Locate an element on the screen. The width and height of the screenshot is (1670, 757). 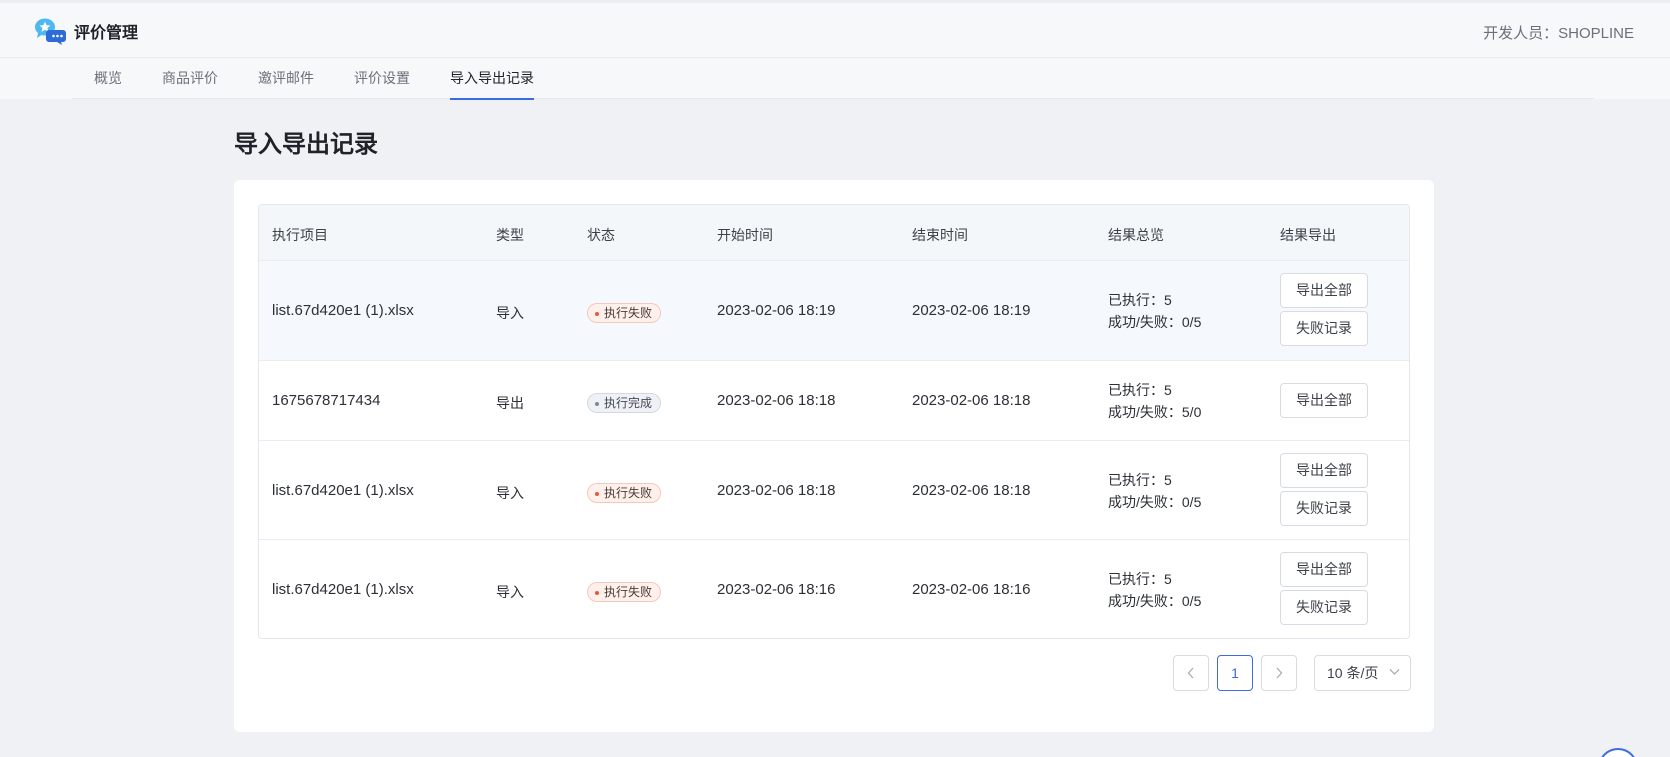
start-time: 2023-02-06 18:16 is located at coordinates (776, 589).